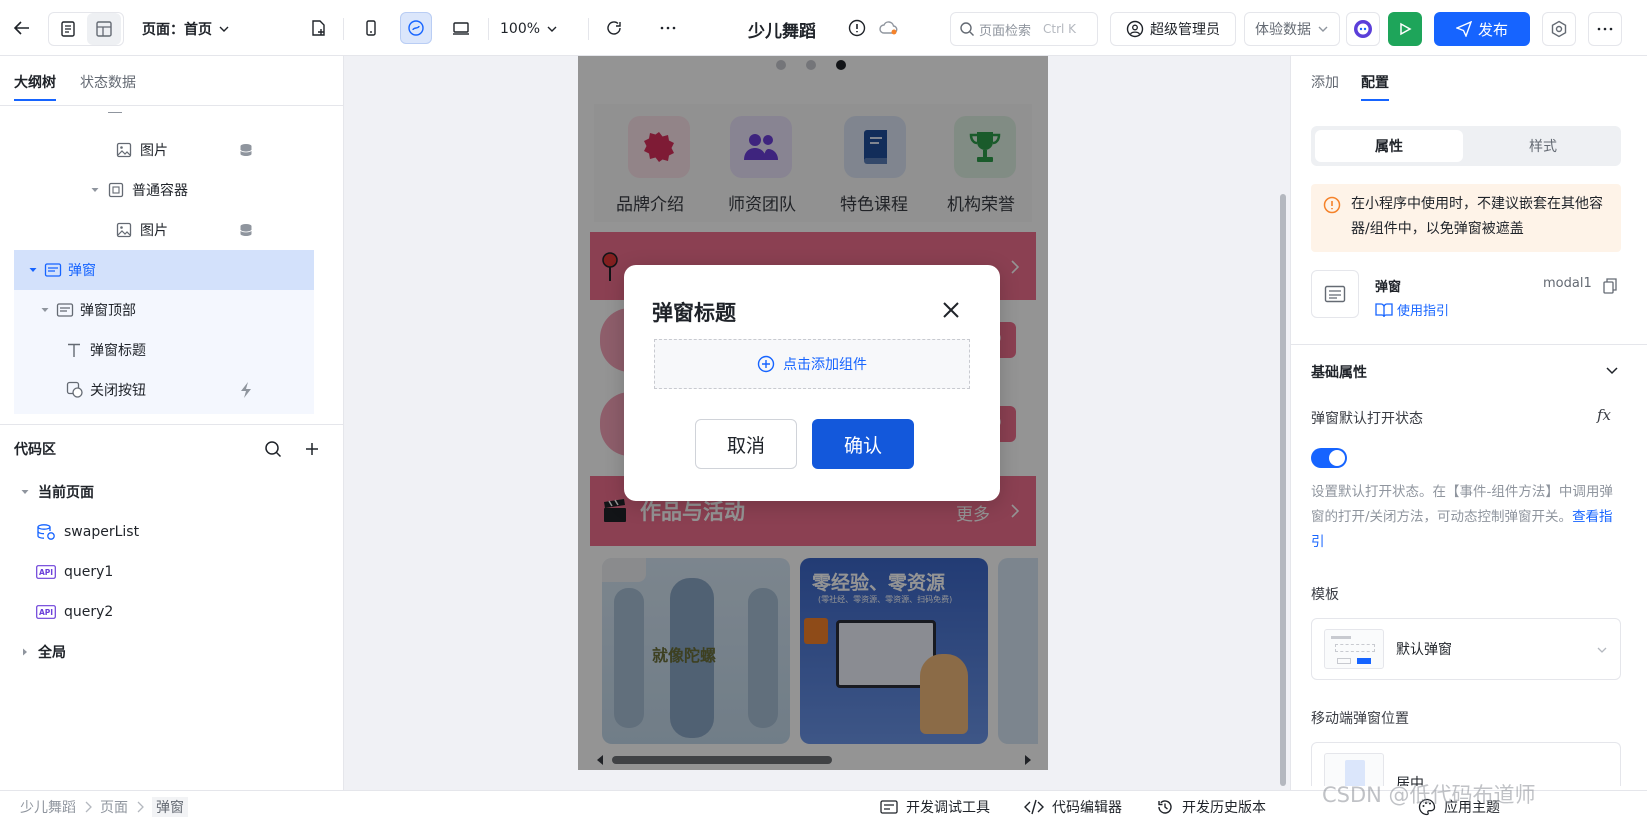 Image resolution: width=1647 pixels, height=822 pixels. I want to click on usage-guide-label: 使用指引, so click(1423, 311).